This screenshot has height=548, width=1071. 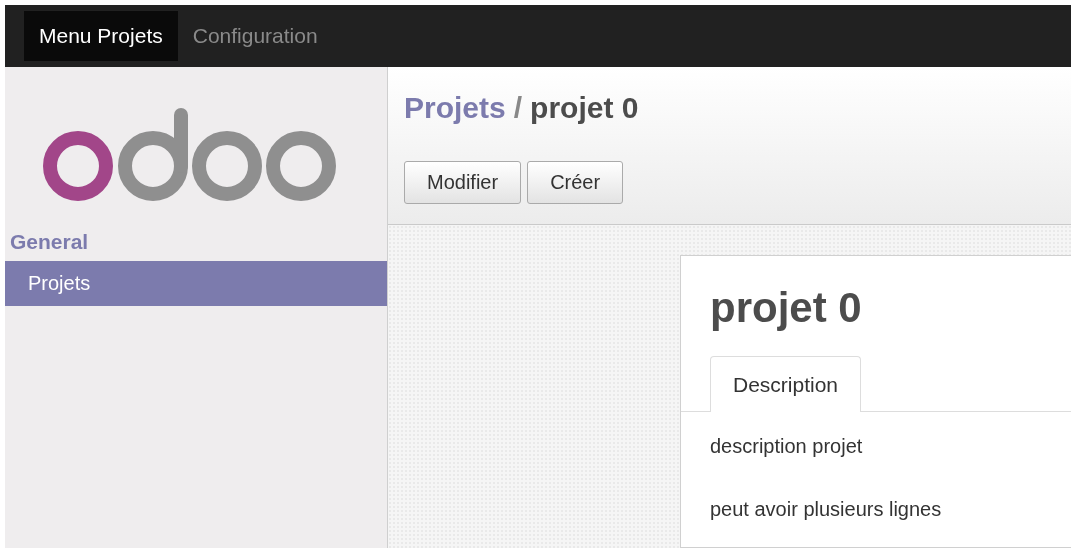 I want to click on breadcrumb-current: projet 0, so click(x=584, y=108).